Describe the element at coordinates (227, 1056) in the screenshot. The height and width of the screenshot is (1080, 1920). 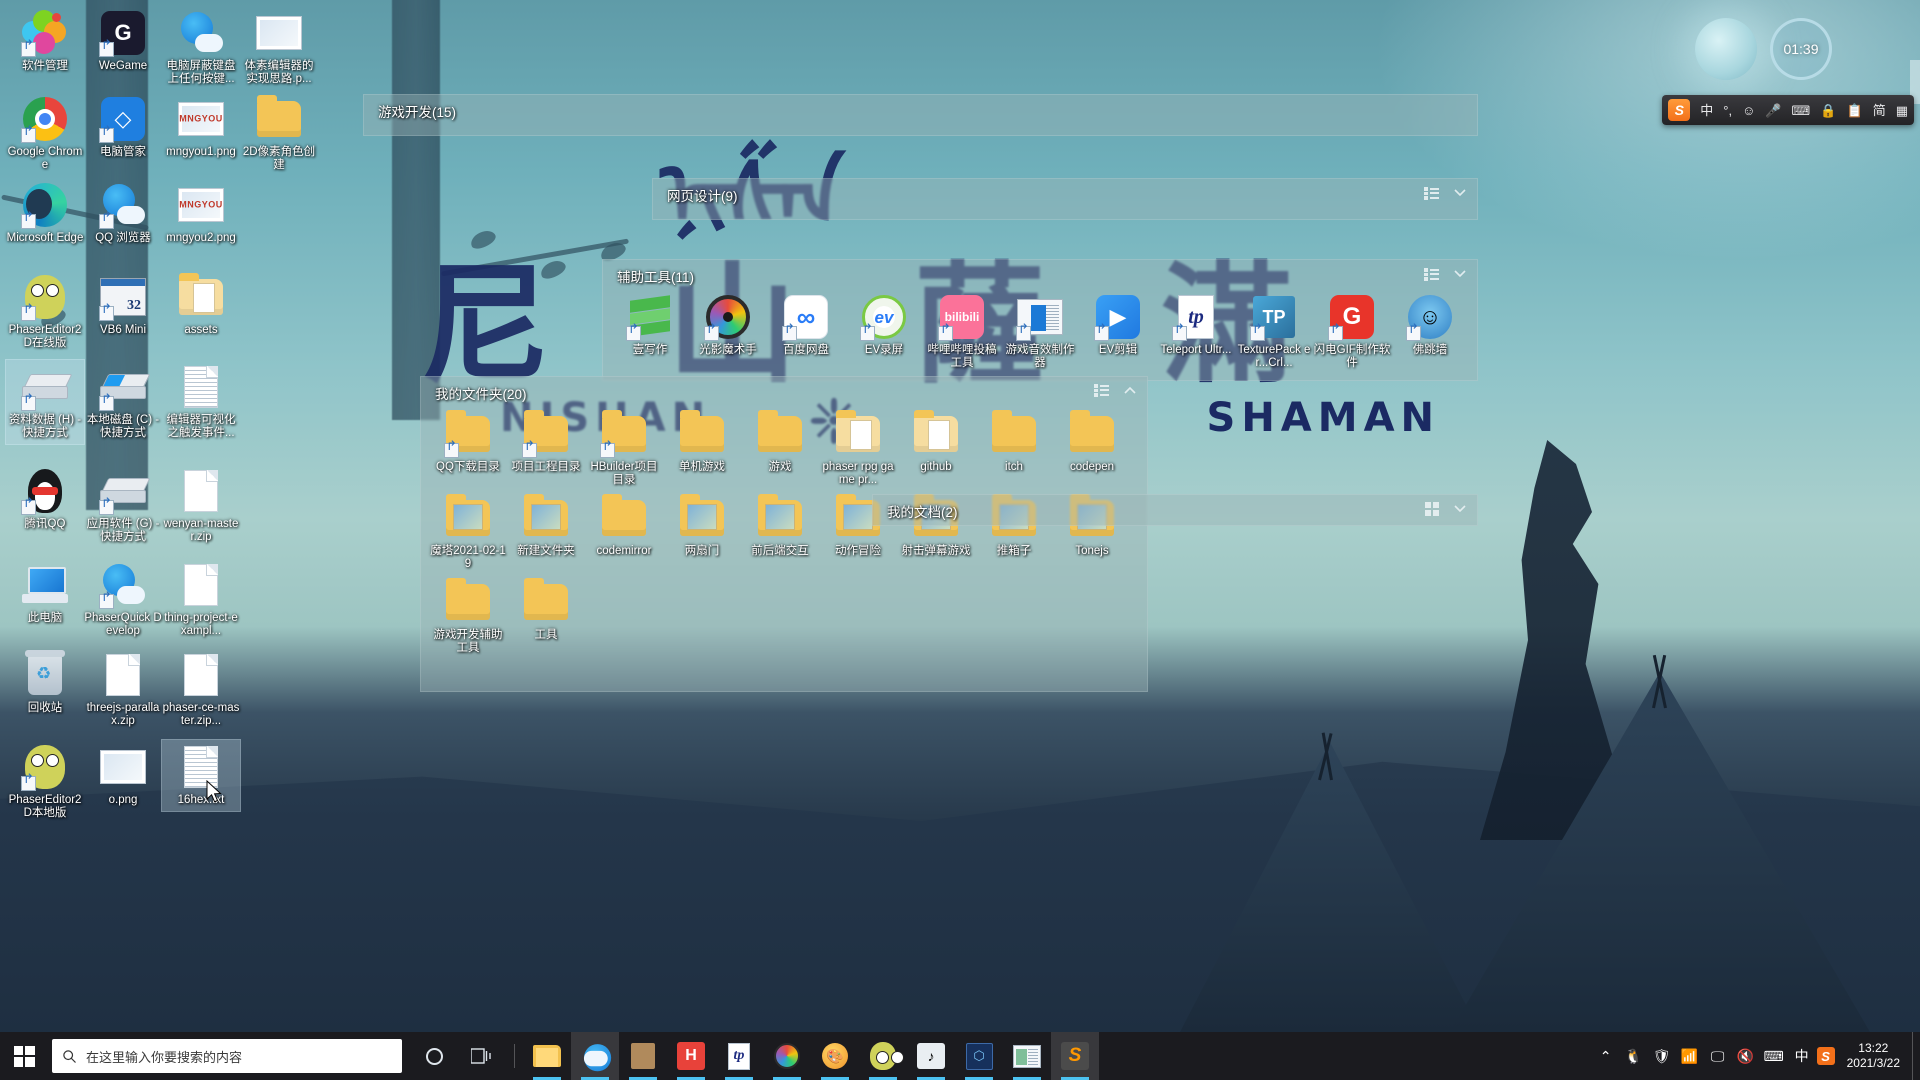
I see `taskbar-search-input: 在这里输入你要搜索的内容` at that location.